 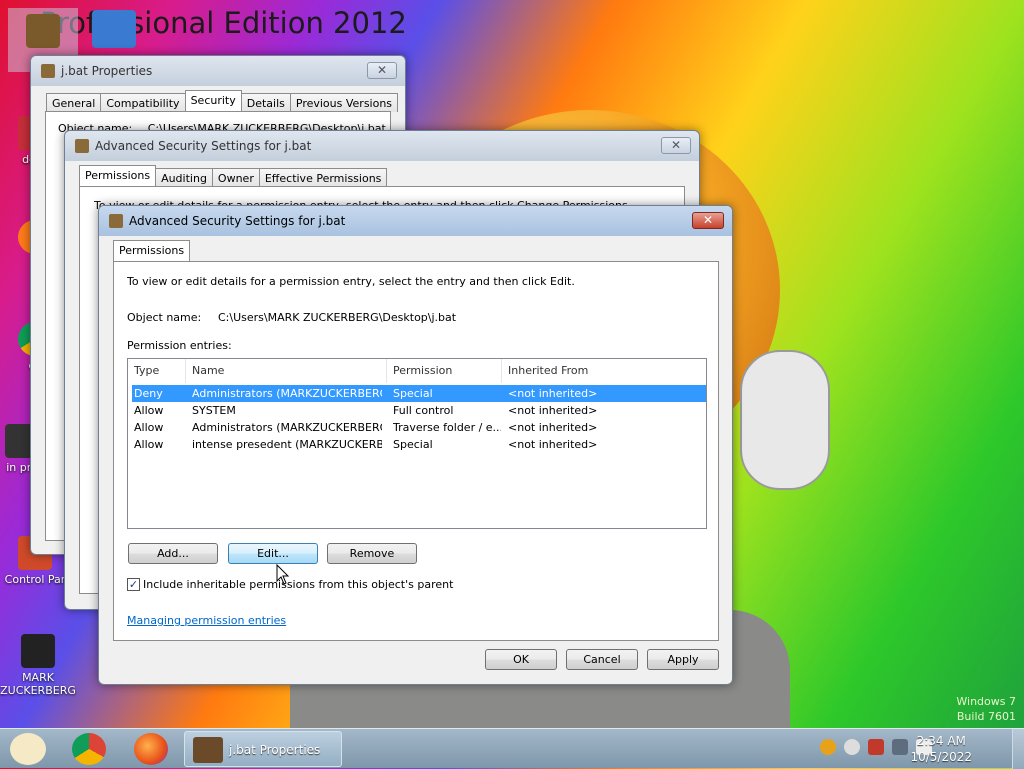 What do you see at coordinates (423, 410) in the screenshot?
I see `cell-permission: Full control` at bounding box center [423, 410].